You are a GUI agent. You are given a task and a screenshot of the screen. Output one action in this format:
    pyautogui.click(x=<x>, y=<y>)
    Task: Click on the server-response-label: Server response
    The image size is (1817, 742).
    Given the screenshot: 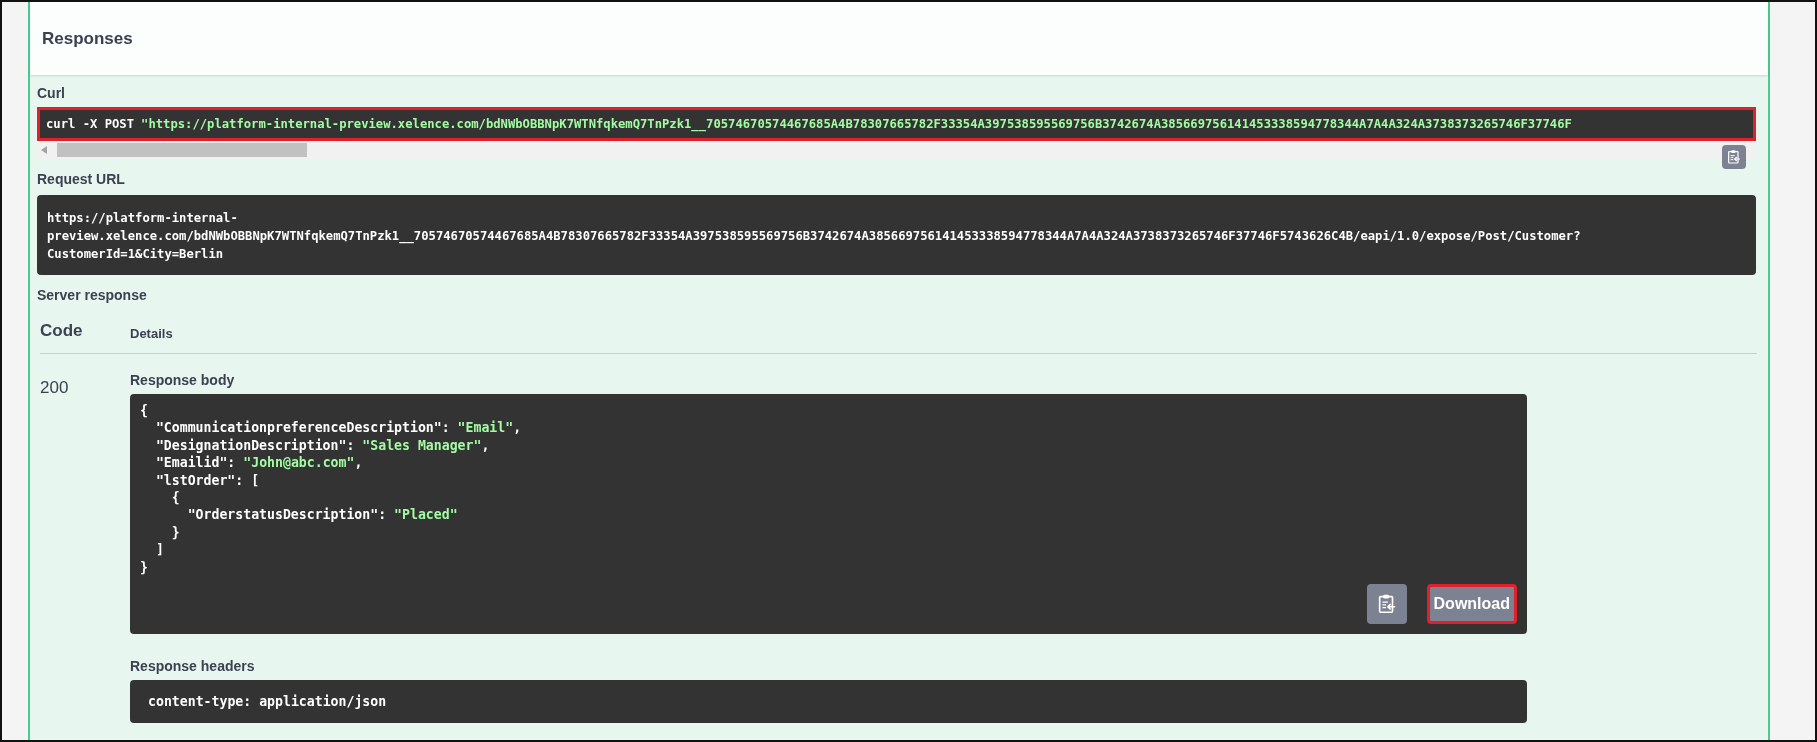 What is the action you would take?
    pyautogui.click(x=92, y=295)
    